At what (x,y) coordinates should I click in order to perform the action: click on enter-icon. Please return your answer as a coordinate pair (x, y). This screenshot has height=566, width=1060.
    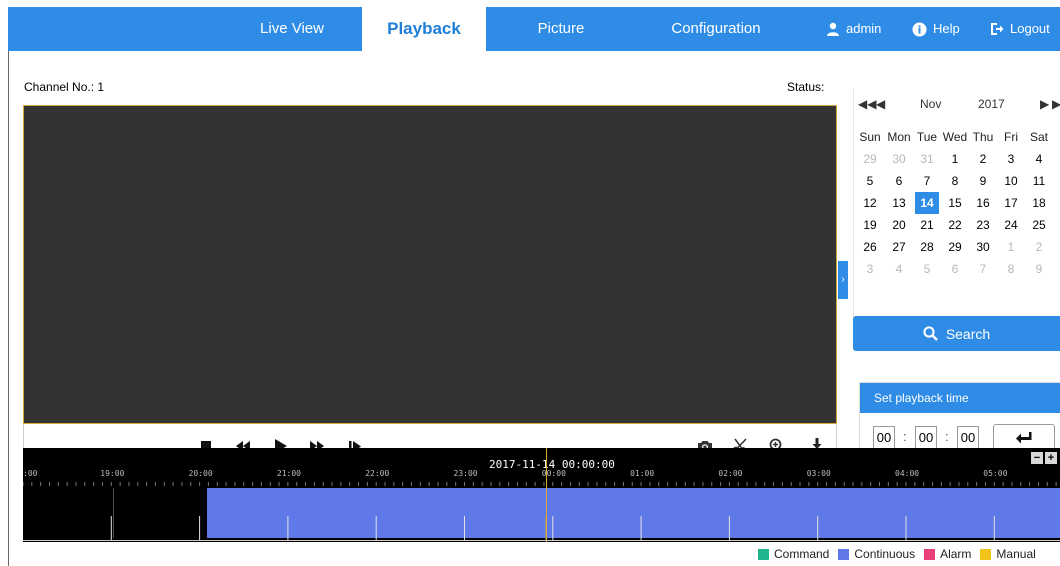
    Looking at the image, I should click on (1024, 438).